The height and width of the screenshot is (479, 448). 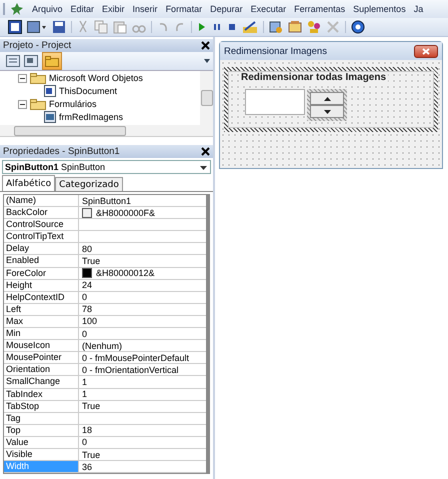 I want to click on tab: Categorizado, so click(x=89, y=184).